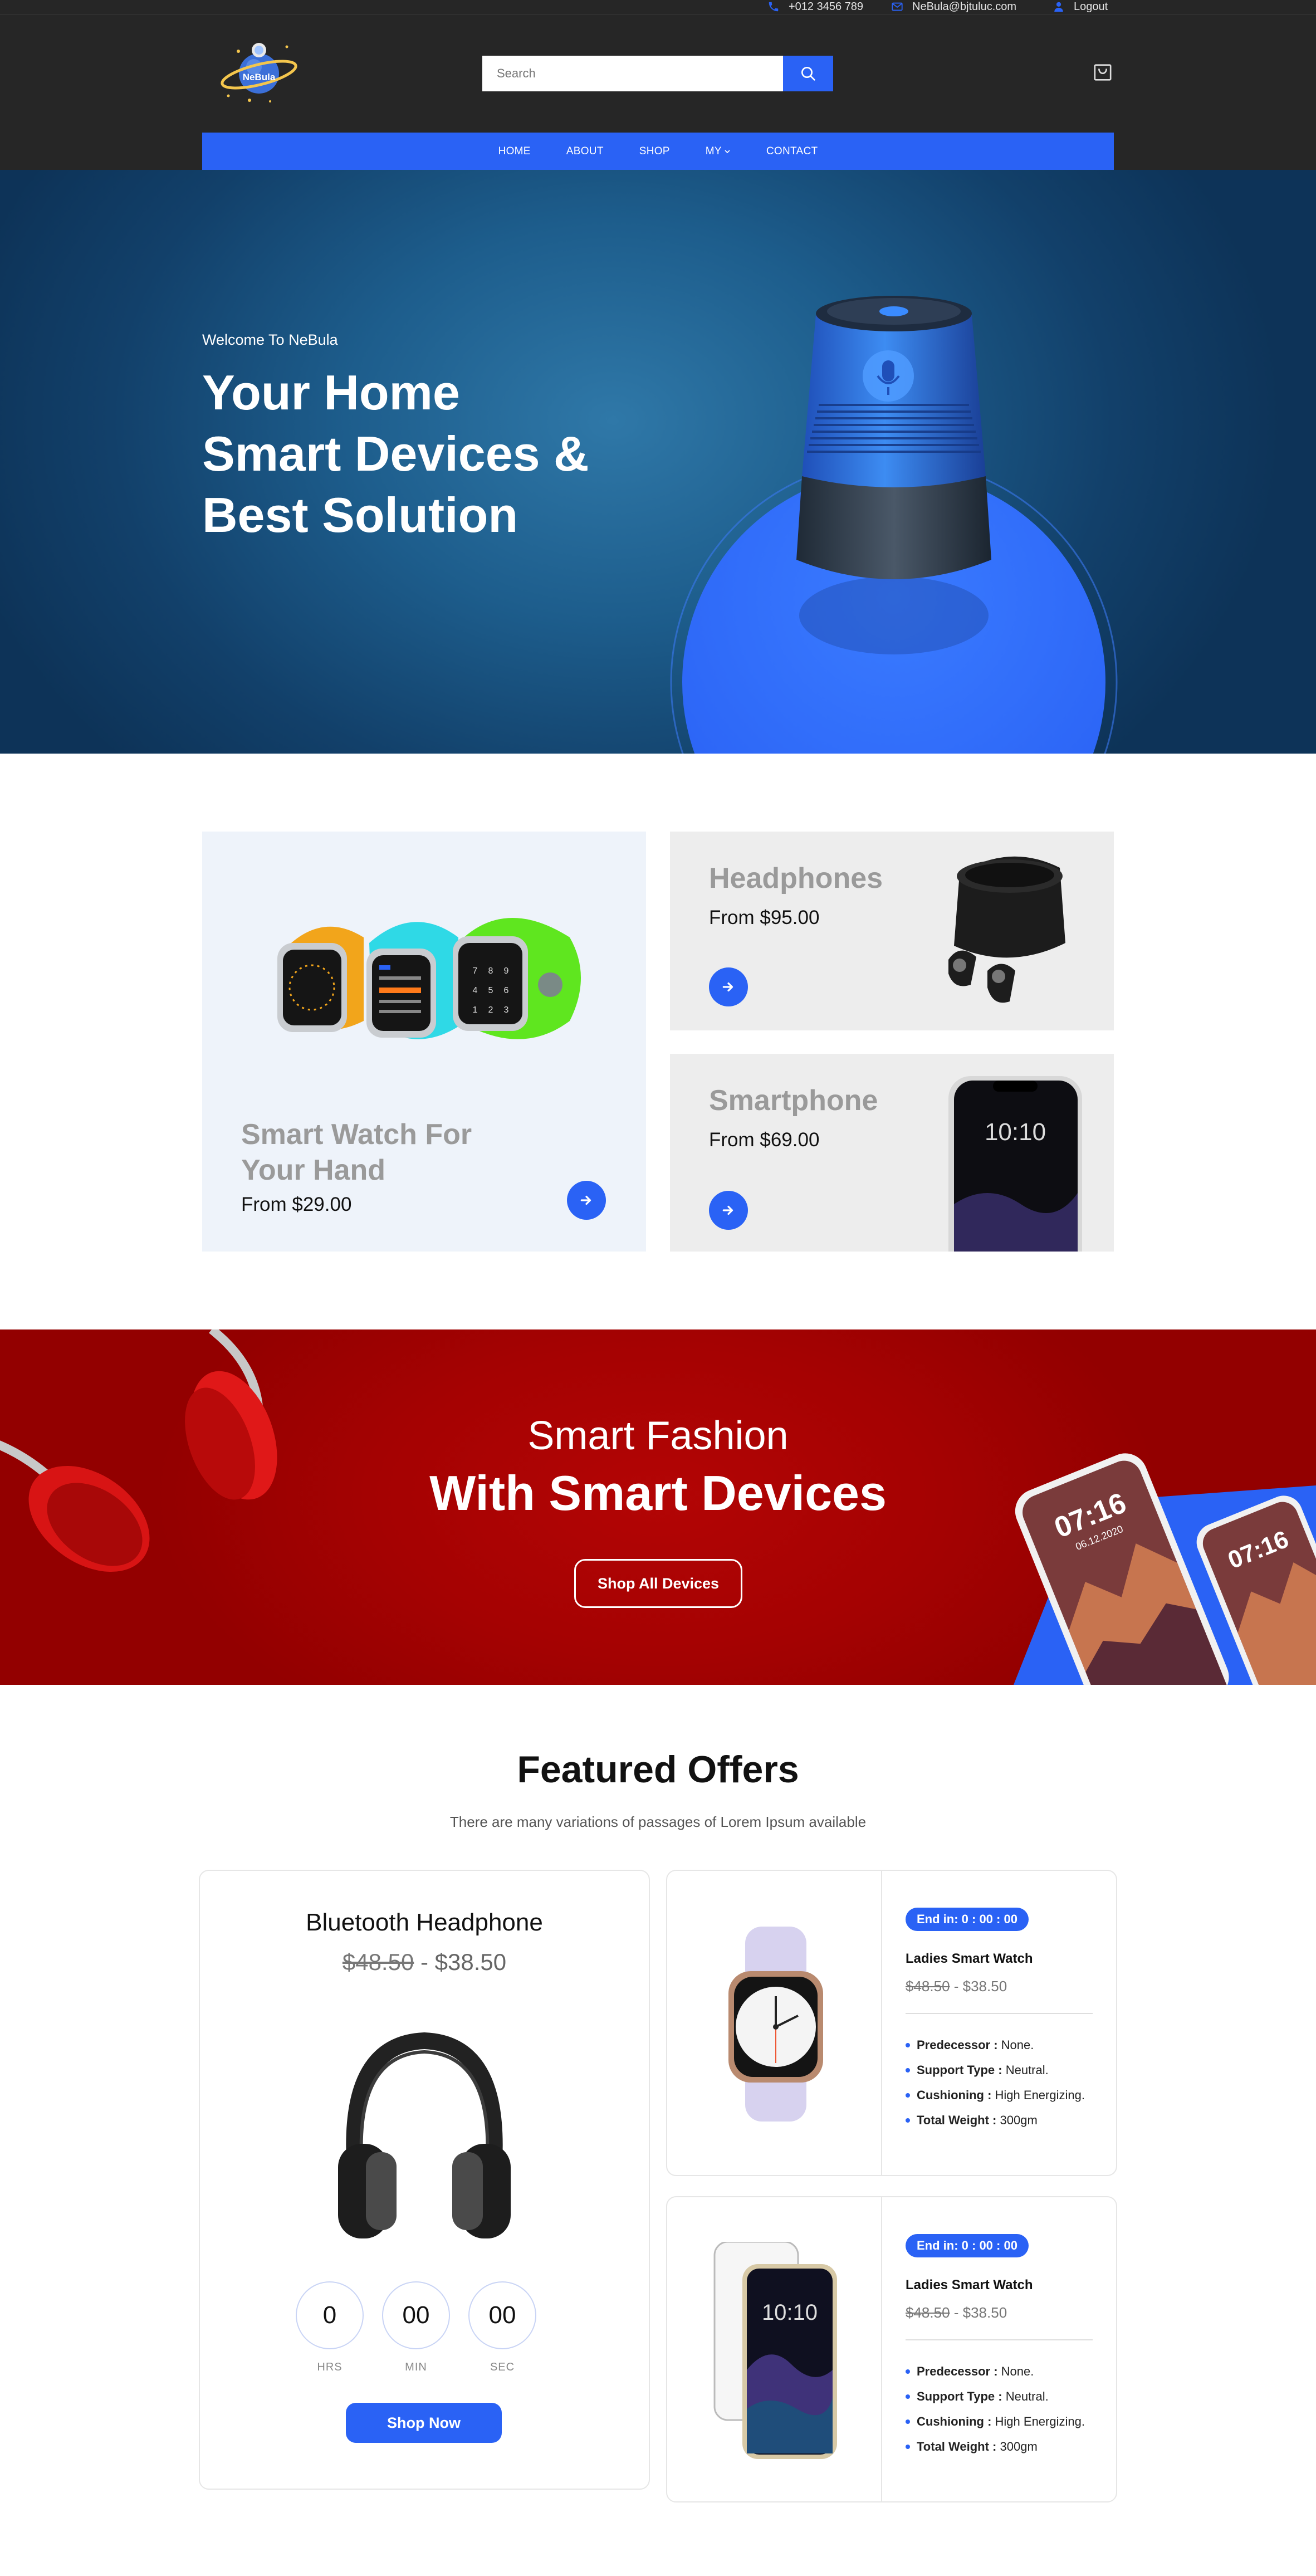 This screenshot has height=2576, width=1316. What do you see at coordinates (475, 971) in the screenshot?
I see `svg-text: 7` at bounding box center [475, 971].